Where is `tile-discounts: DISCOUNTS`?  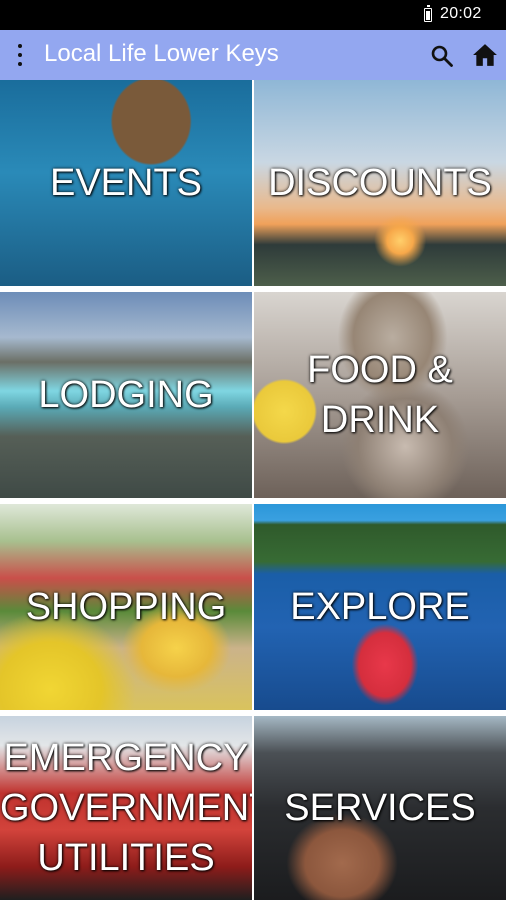
tile-discounts: DISCOUNTS is located at coordinates (380, 183).